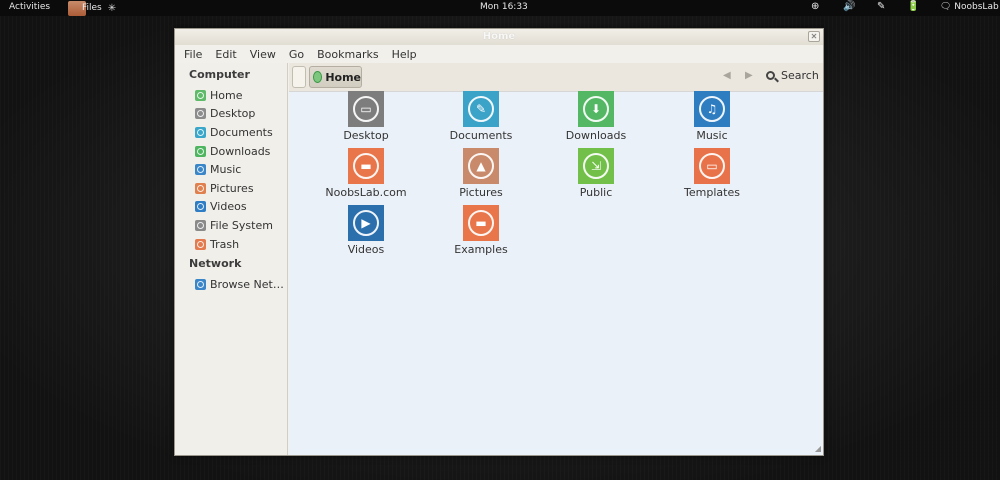  I want to click on sidebar-item-home: Home, so click(231, 95).